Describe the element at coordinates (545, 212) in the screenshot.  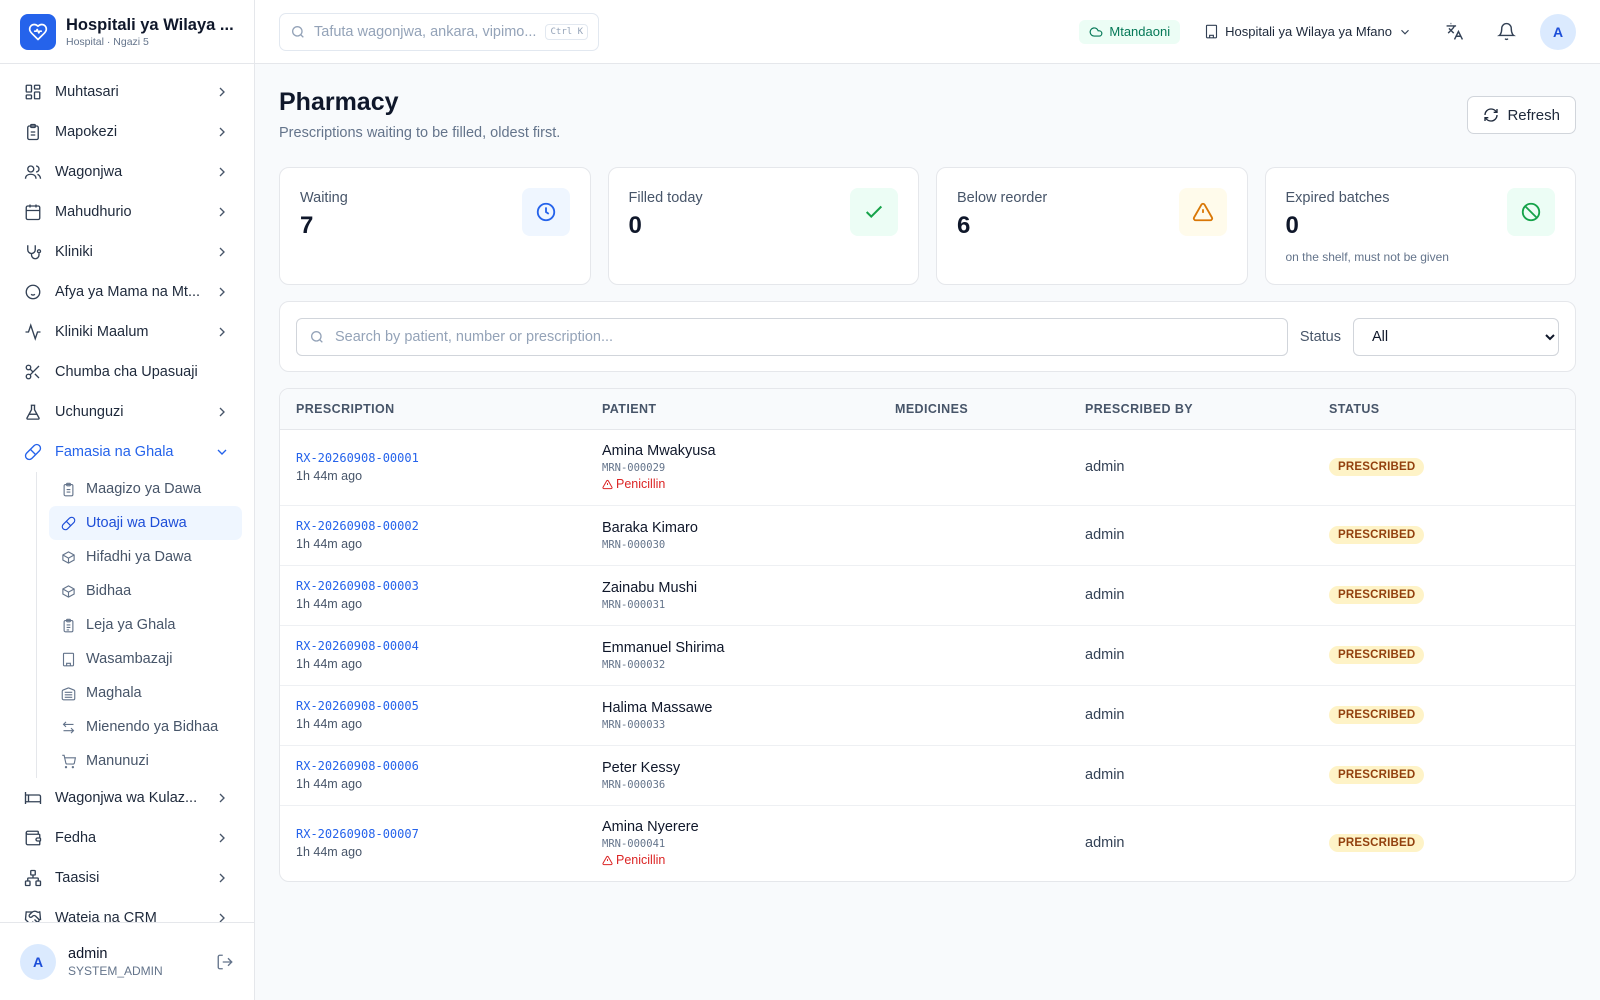
I see `clock-icon` at that location.